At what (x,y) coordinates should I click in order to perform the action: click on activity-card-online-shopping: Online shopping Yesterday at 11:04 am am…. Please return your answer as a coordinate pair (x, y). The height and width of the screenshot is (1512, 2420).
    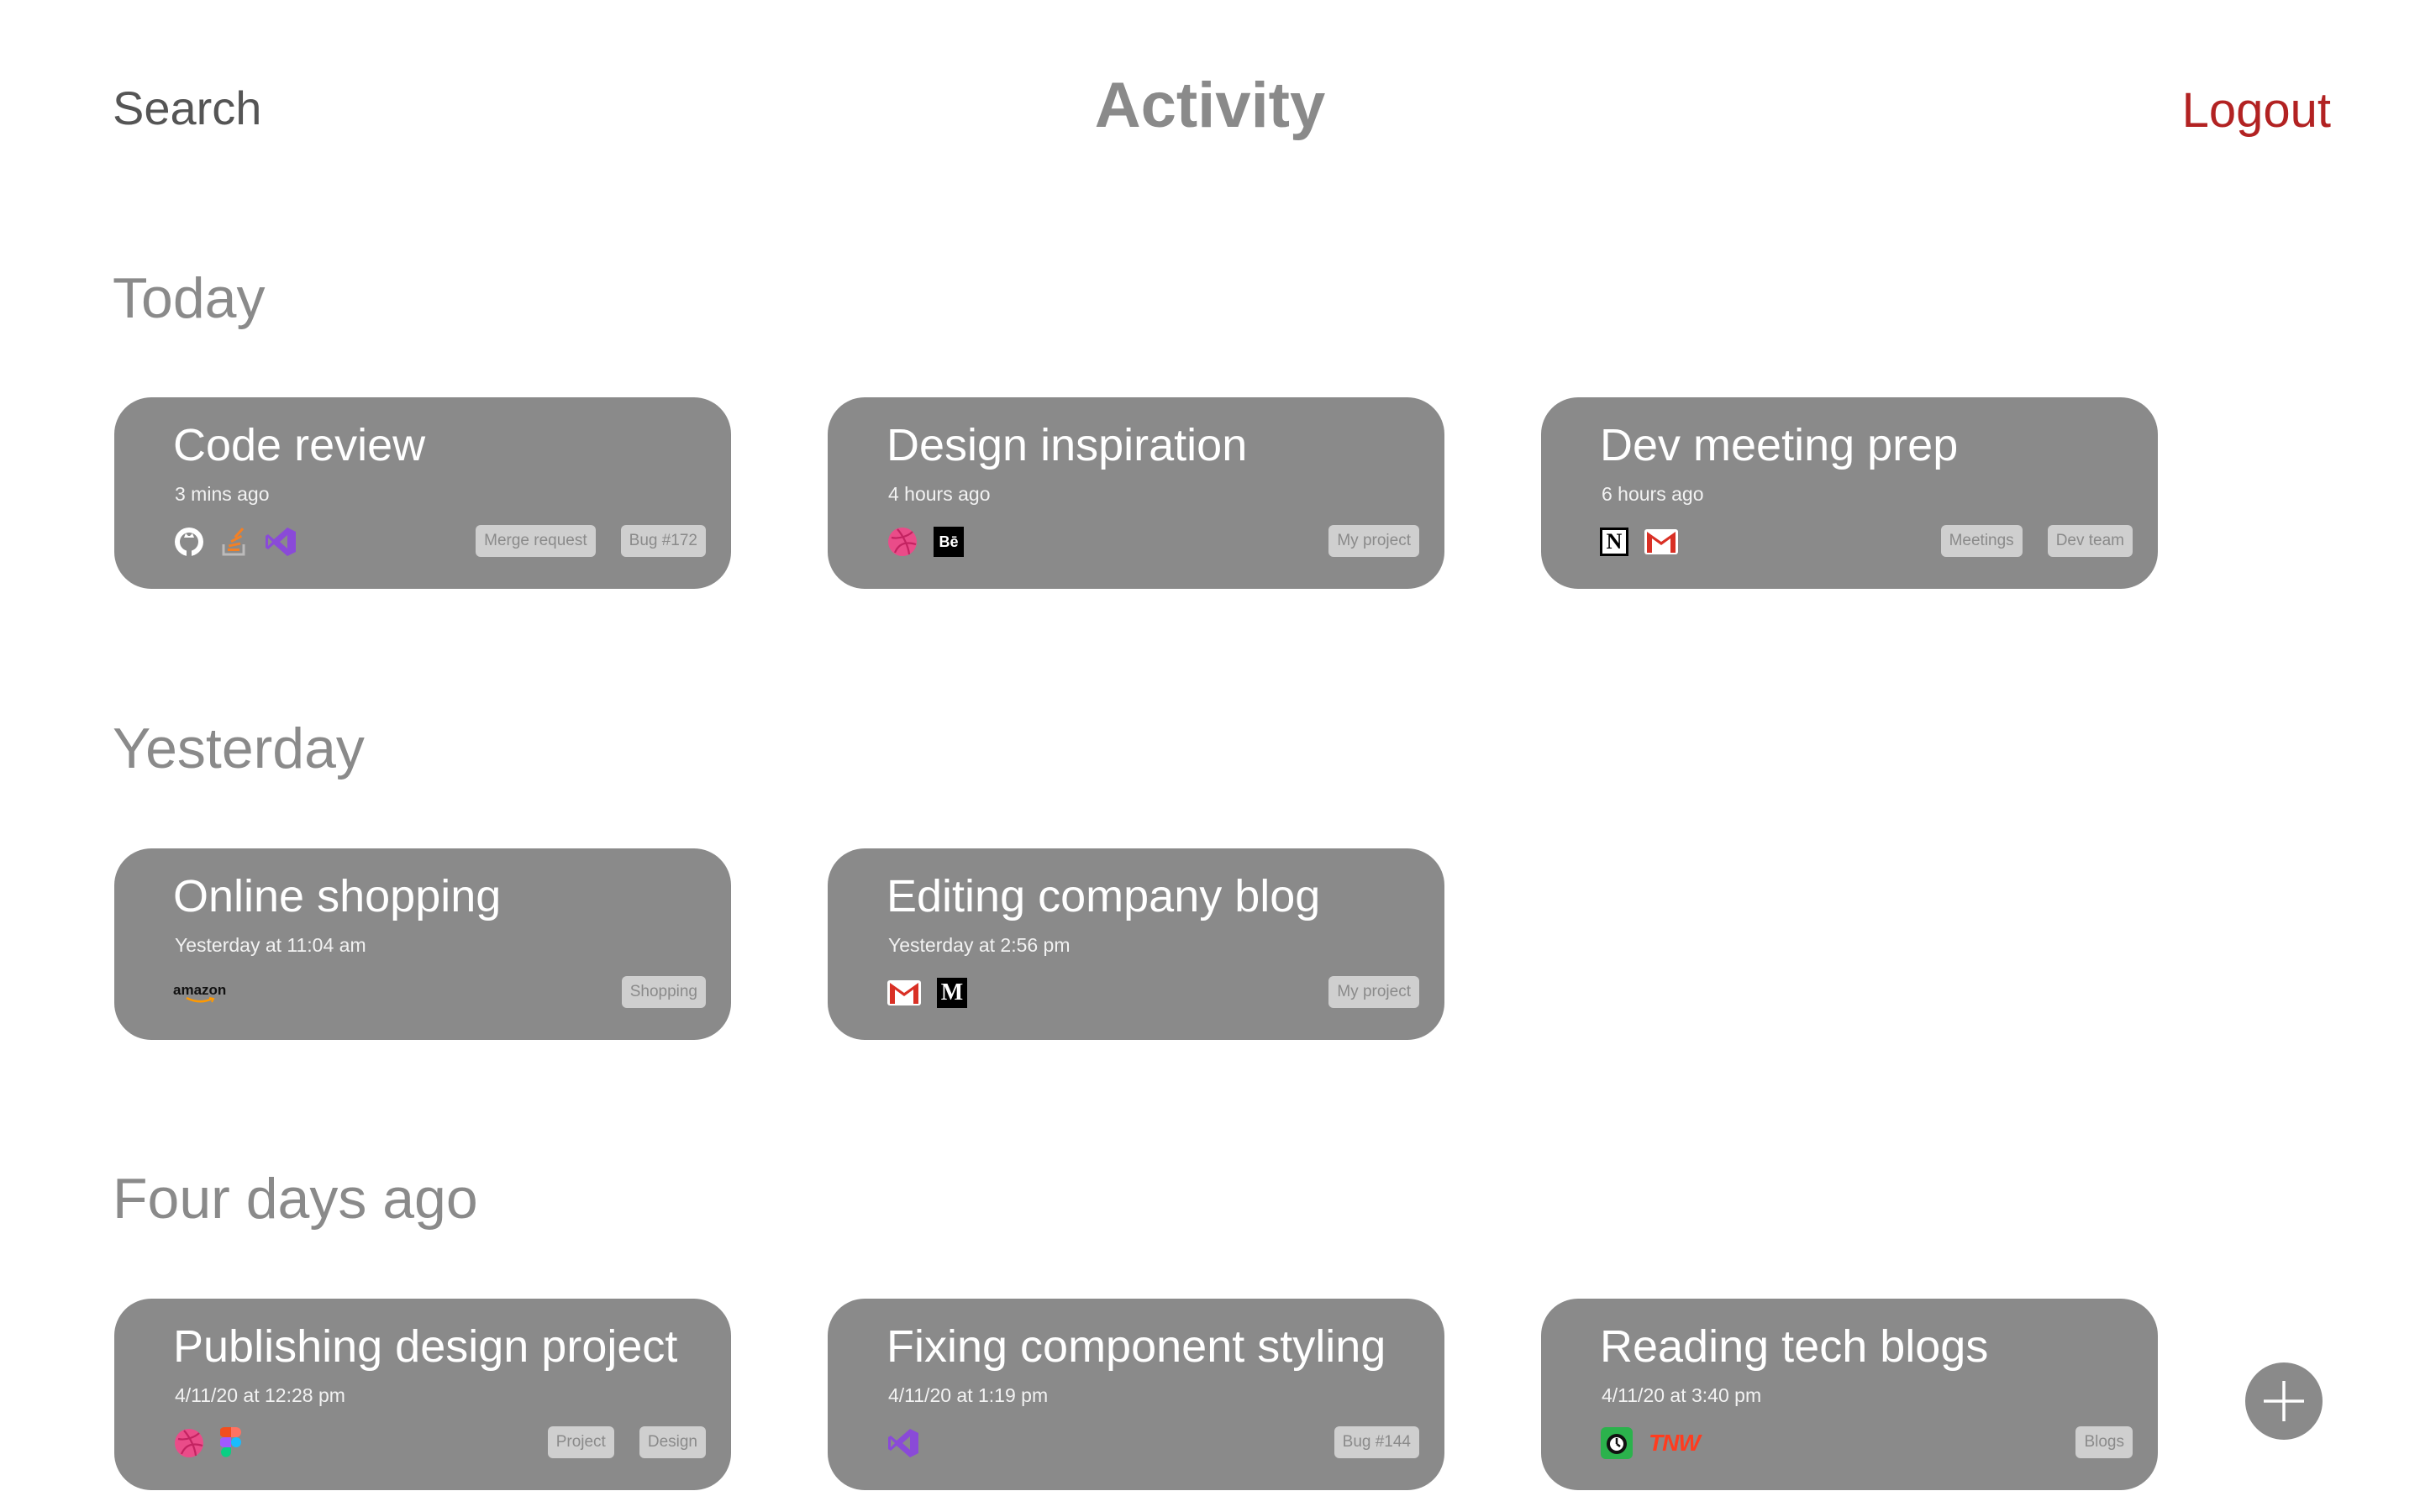
    Looking at the image, I should click on (422, 944).